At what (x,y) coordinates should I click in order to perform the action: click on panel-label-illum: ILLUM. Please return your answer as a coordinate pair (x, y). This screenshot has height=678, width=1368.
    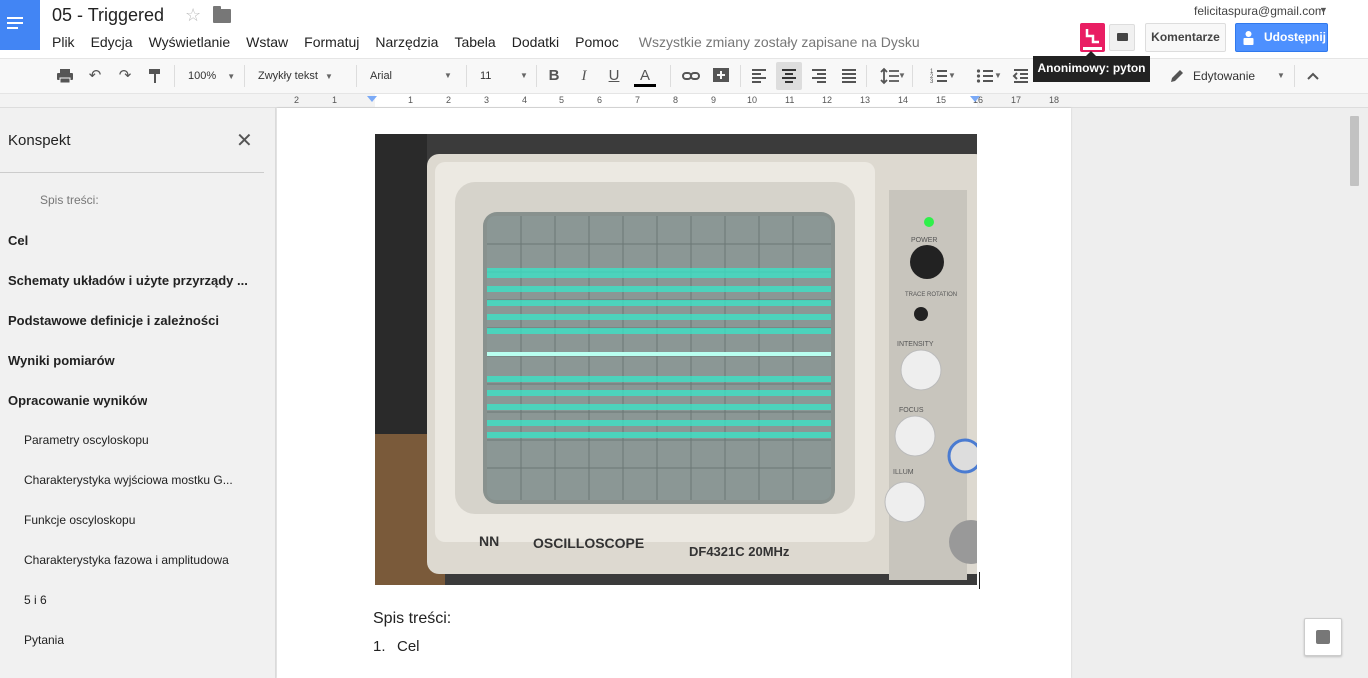
    Looking at the image, I should click on (903, 472).